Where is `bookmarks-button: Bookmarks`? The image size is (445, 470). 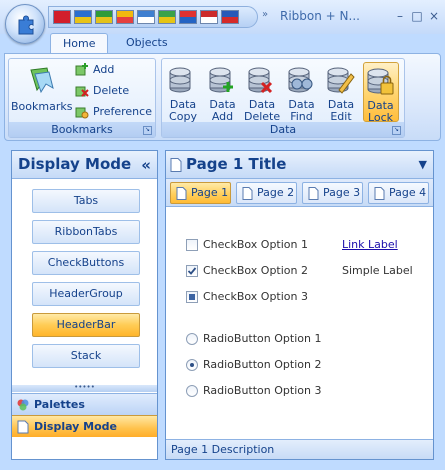 bookmarks-button: Bookmarks is located at coordinates (42, 92).